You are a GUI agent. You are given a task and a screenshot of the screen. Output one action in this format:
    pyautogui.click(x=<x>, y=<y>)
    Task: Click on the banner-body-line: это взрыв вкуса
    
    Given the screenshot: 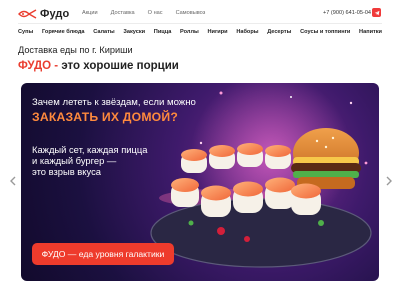 What is the action you would take?
    pyautogui.click(x=66, y=172)
    